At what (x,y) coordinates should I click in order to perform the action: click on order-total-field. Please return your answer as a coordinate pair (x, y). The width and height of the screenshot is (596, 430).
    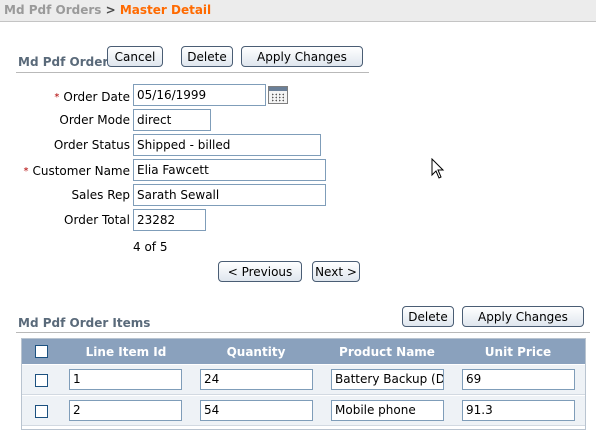
    Looking at the image, I should click on (169, 220).